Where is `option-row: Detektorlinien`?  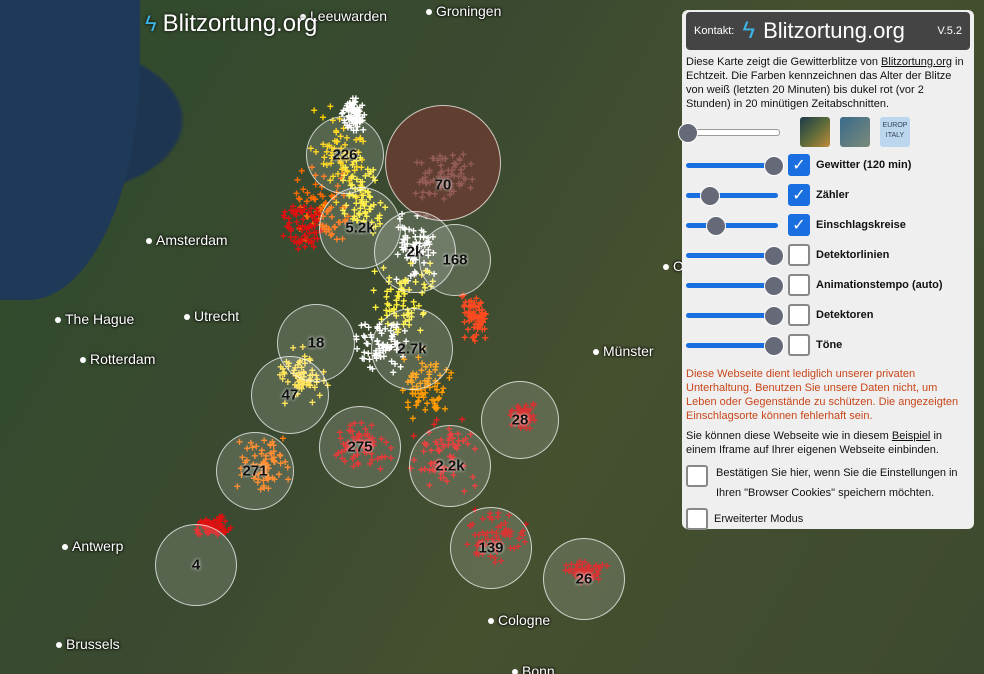
option-row: Detektorlinien is located at coordinates (828, 255).